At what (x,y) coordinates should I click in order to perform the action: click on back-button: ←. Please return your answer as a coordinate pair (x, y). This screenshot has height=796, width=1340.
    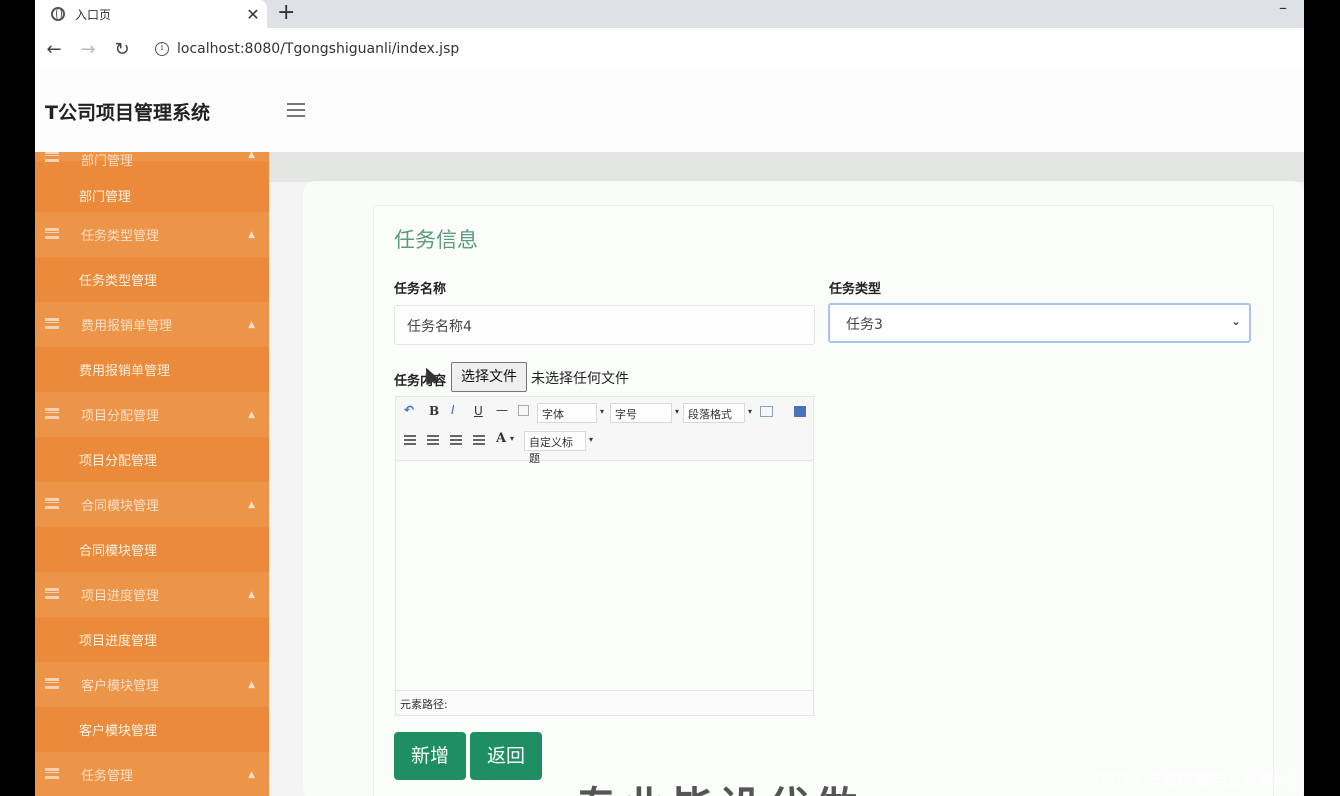
    Looking at the image, I should click on (54, 49).